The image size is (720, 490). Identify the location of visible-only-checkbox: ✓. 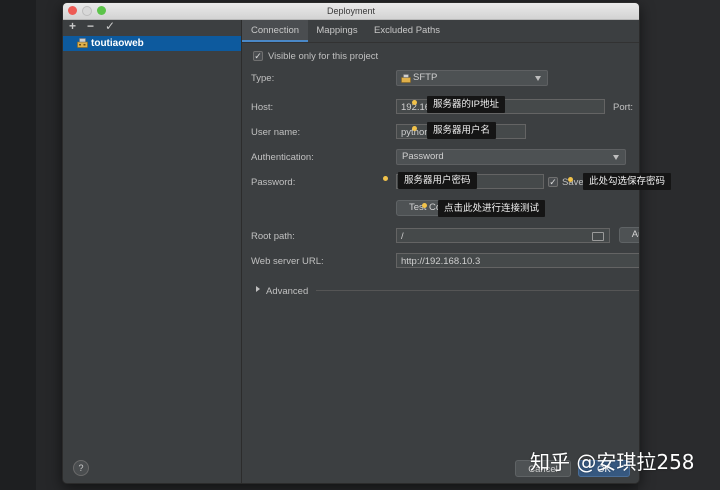
(258, 56).